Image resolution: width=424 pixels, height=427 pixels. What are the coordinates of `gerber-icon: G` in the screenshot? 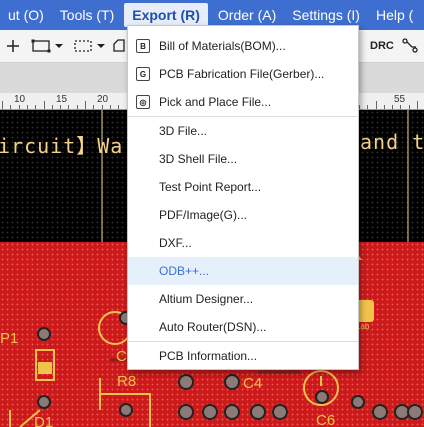 It's located at (143, 74).